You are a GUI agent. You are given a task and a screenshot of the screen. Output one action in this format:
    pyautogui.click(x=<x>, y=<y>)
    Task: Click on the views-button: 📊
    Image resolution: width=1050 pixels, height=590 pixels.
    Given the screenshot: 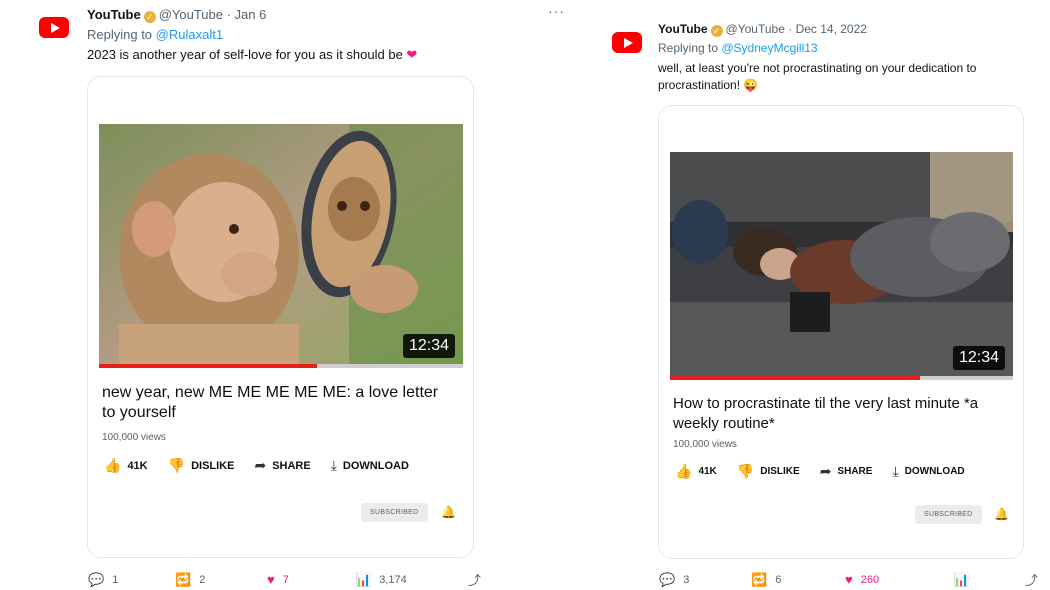 What is the action you would take?
    pyautogui.click(x=989, y=580)
    